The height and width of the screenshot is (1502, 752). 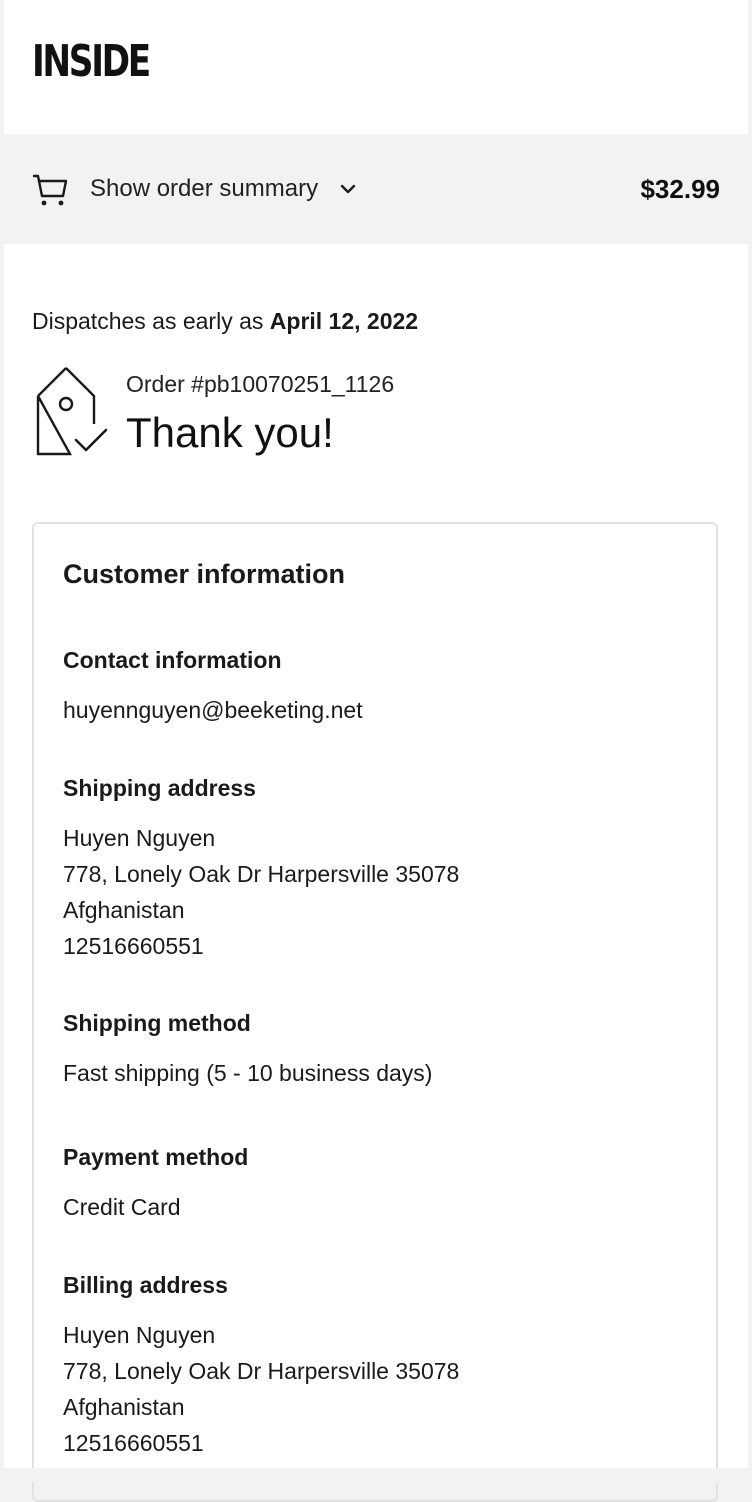 What do you see at coordinates (72, 411) in the screenshot?
I see `tag-check-icon` at bounding box center [72, 411].